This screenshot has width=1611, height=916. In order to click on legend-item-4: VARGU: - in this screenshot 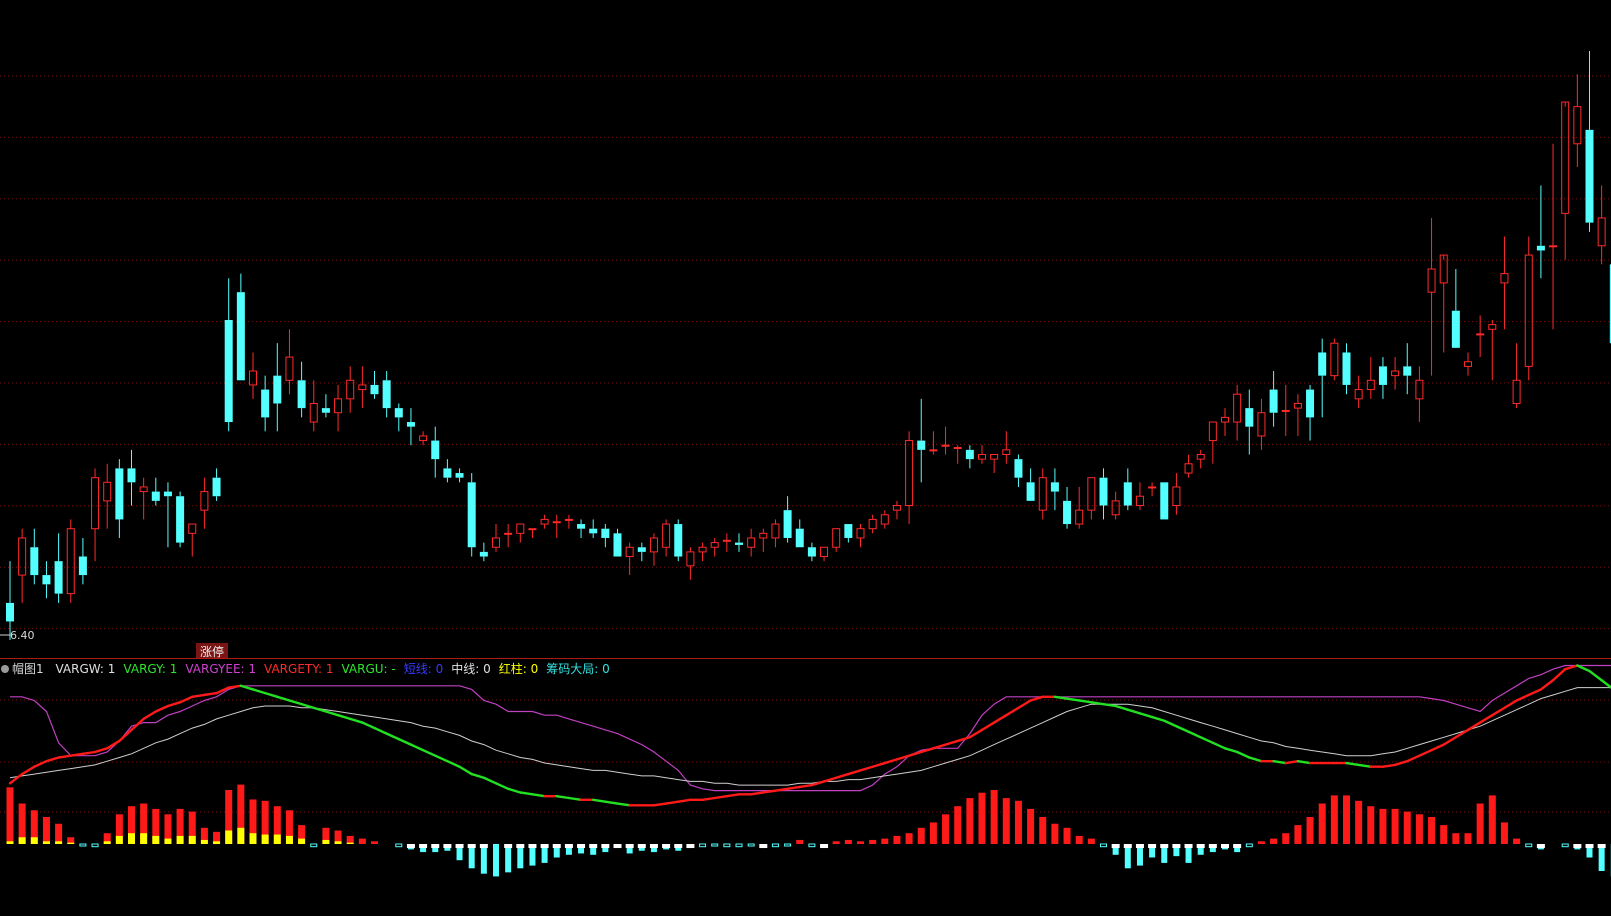, I will do `click(368, 669)`.